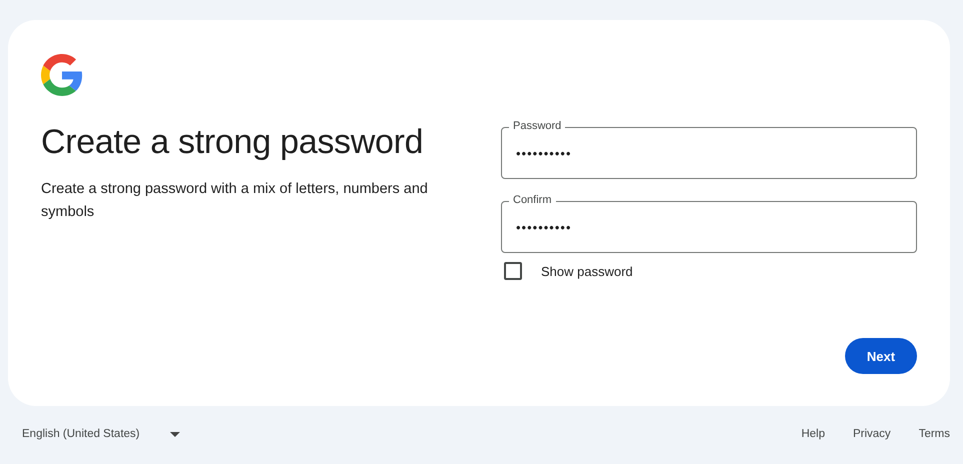 This screenshot has height=464, width=963. I want to click on page-description: Create a strong password with a mix of letters, numbers and symbols, so click(235, 201).